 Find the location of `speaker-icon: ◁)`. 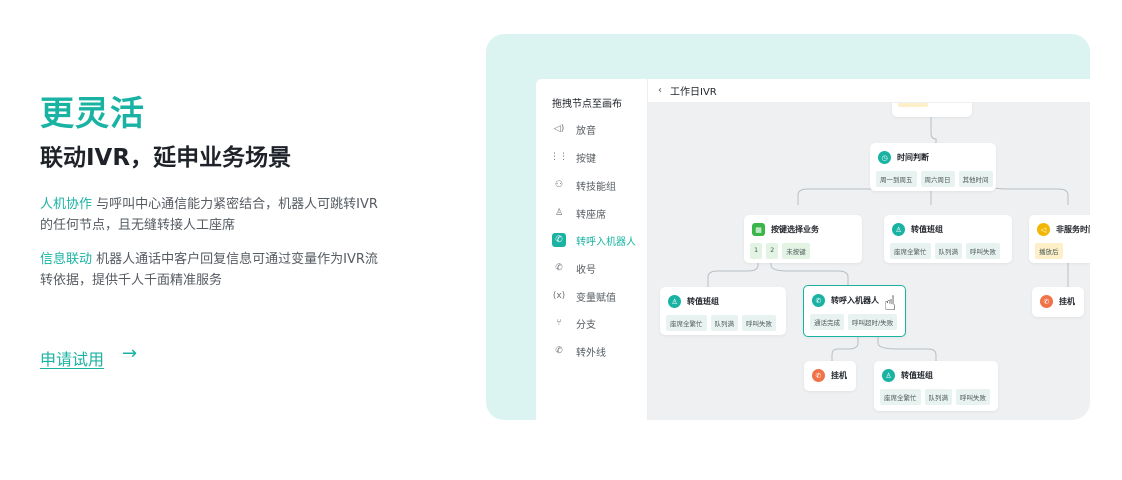

speaker-icon: ◁) is located at coordinates (559, 129).